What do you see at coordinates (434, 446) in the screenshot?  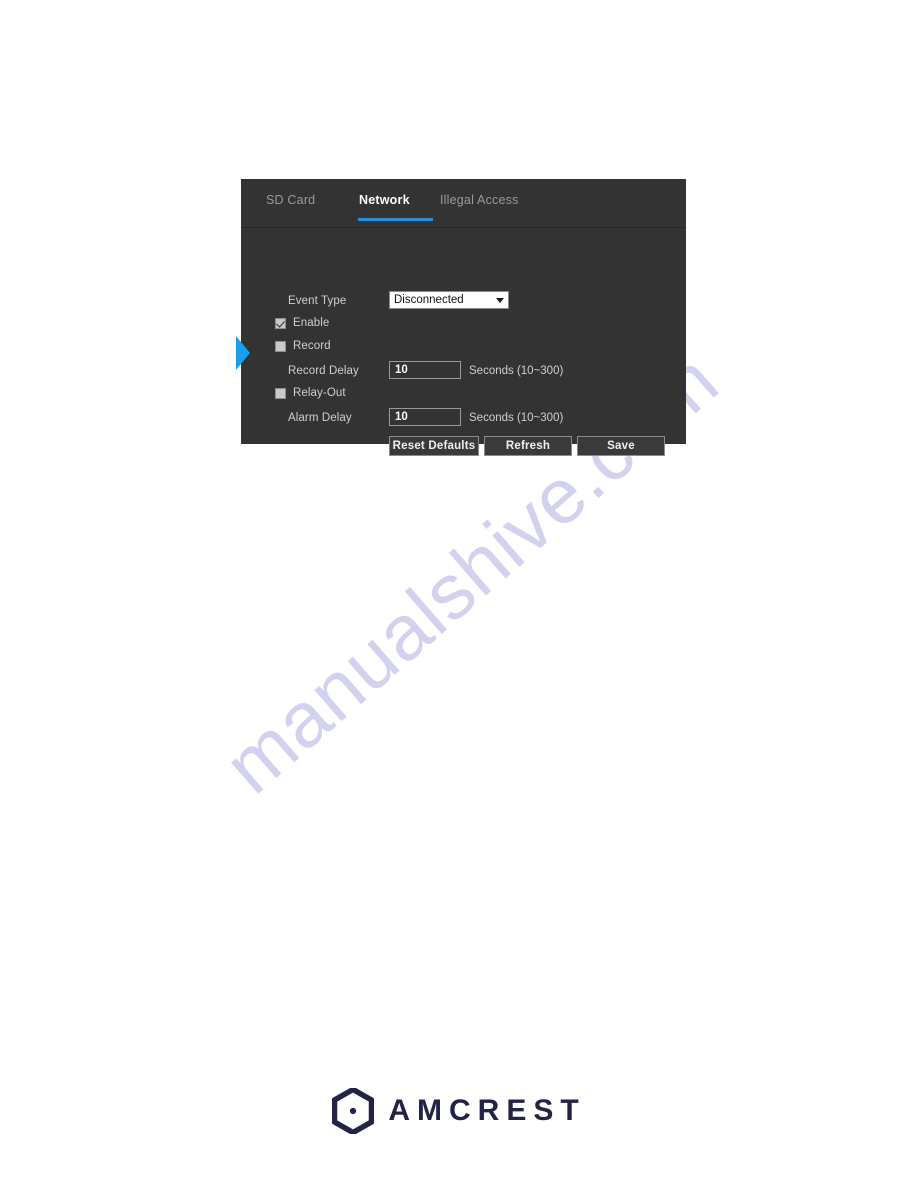 I see `reset-defaults-button: Reset Defaults` at bounding box center [434, 446].